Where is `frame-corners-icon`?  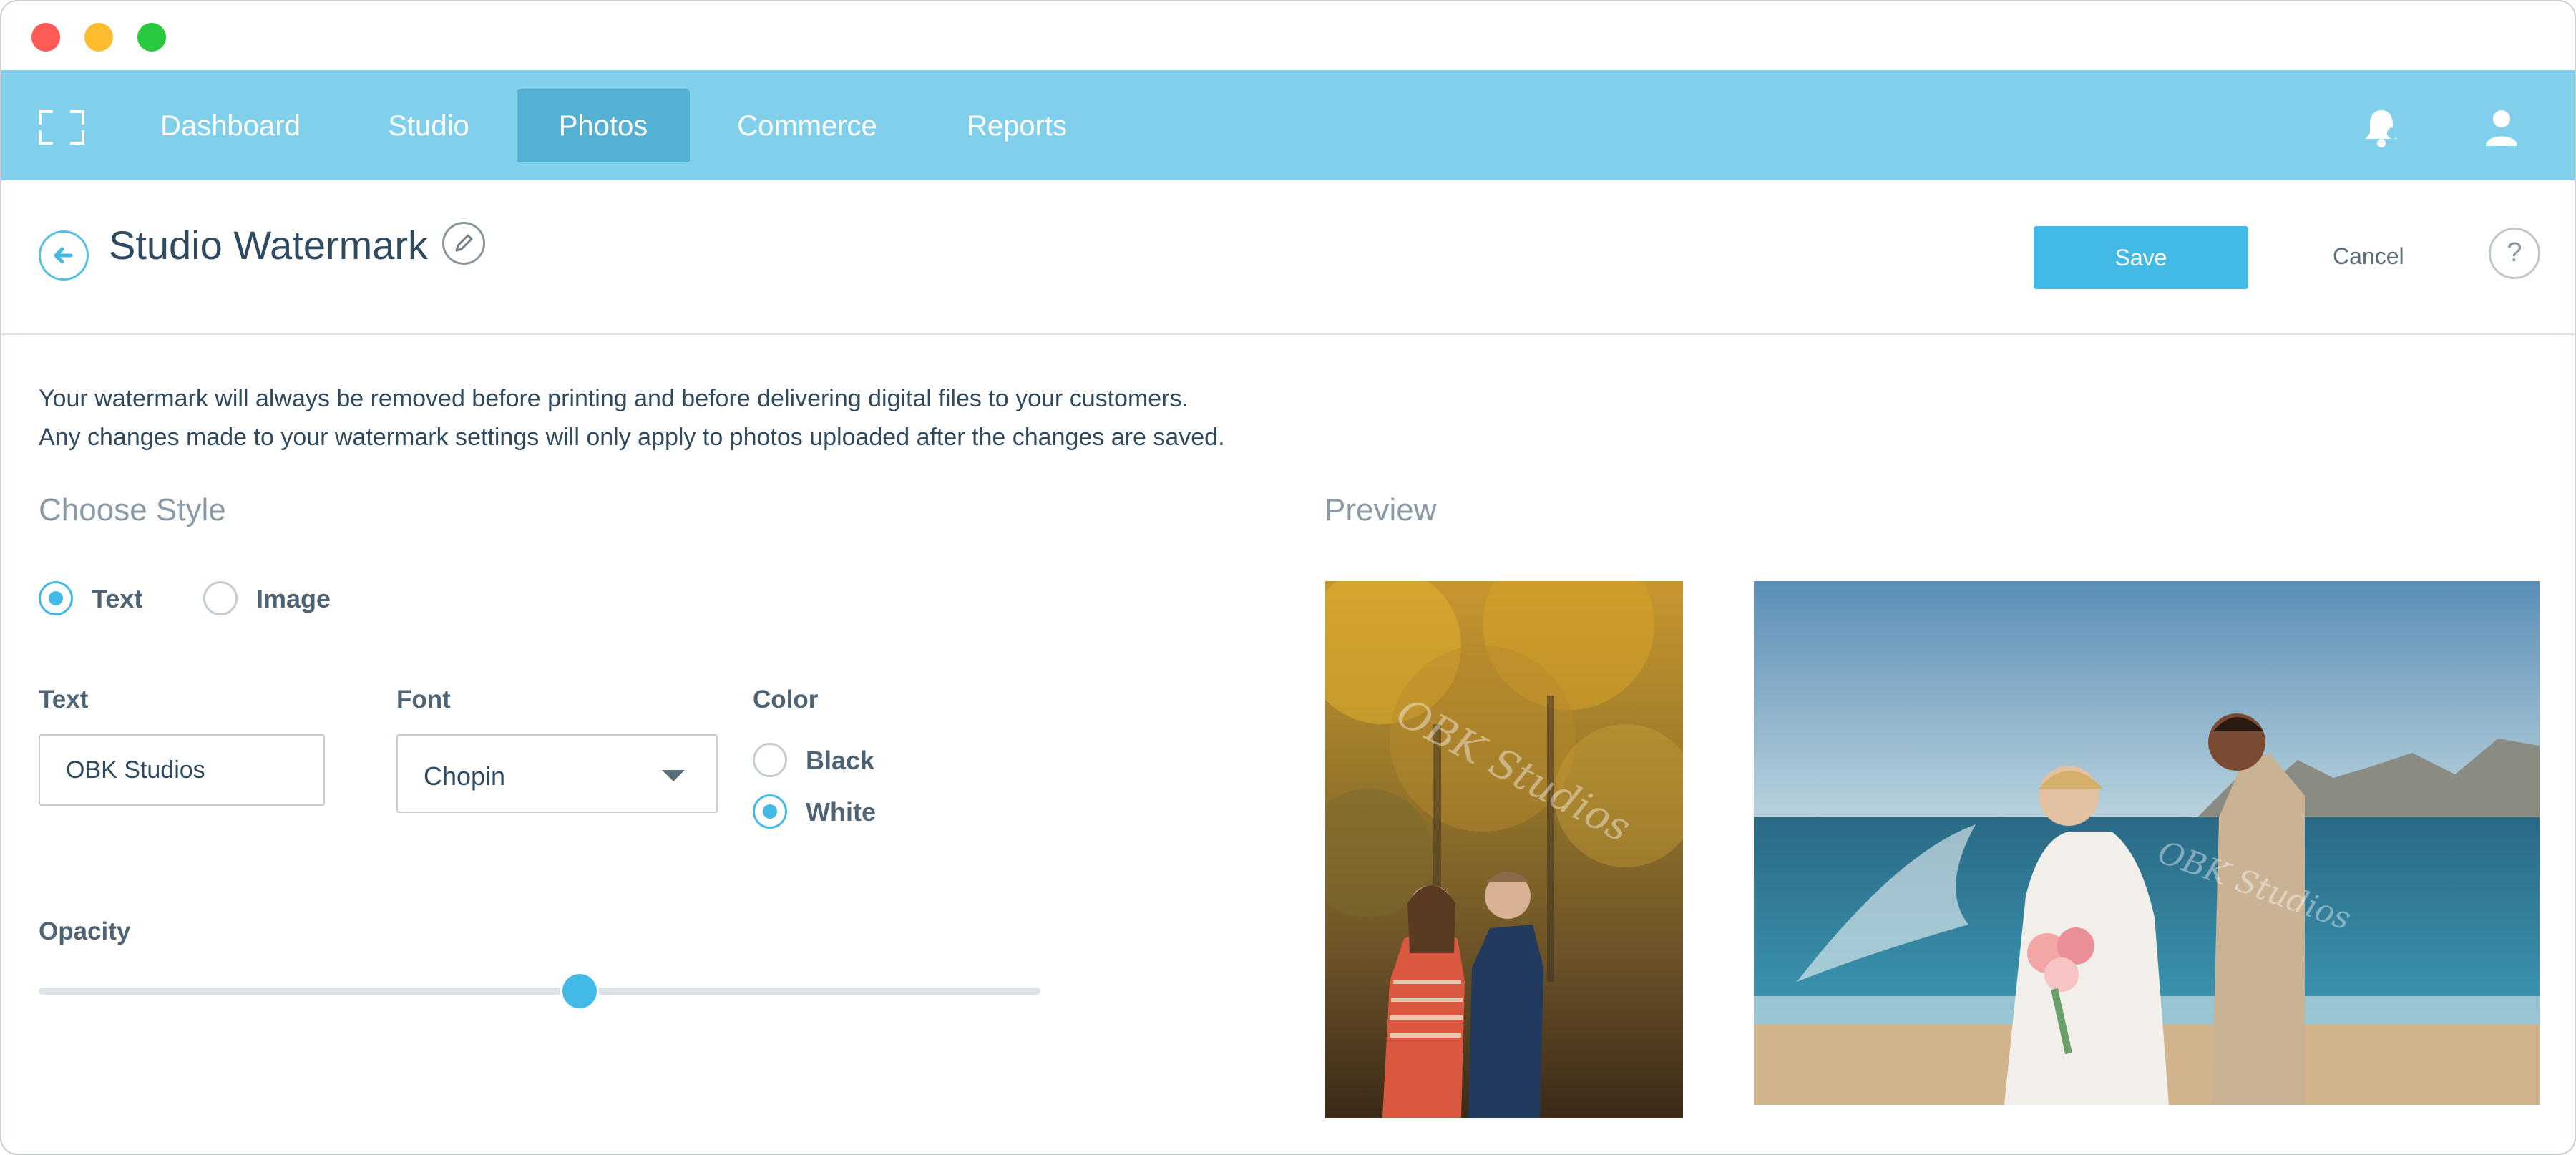
frame-corners-icon is located at coordinates (61, 127).